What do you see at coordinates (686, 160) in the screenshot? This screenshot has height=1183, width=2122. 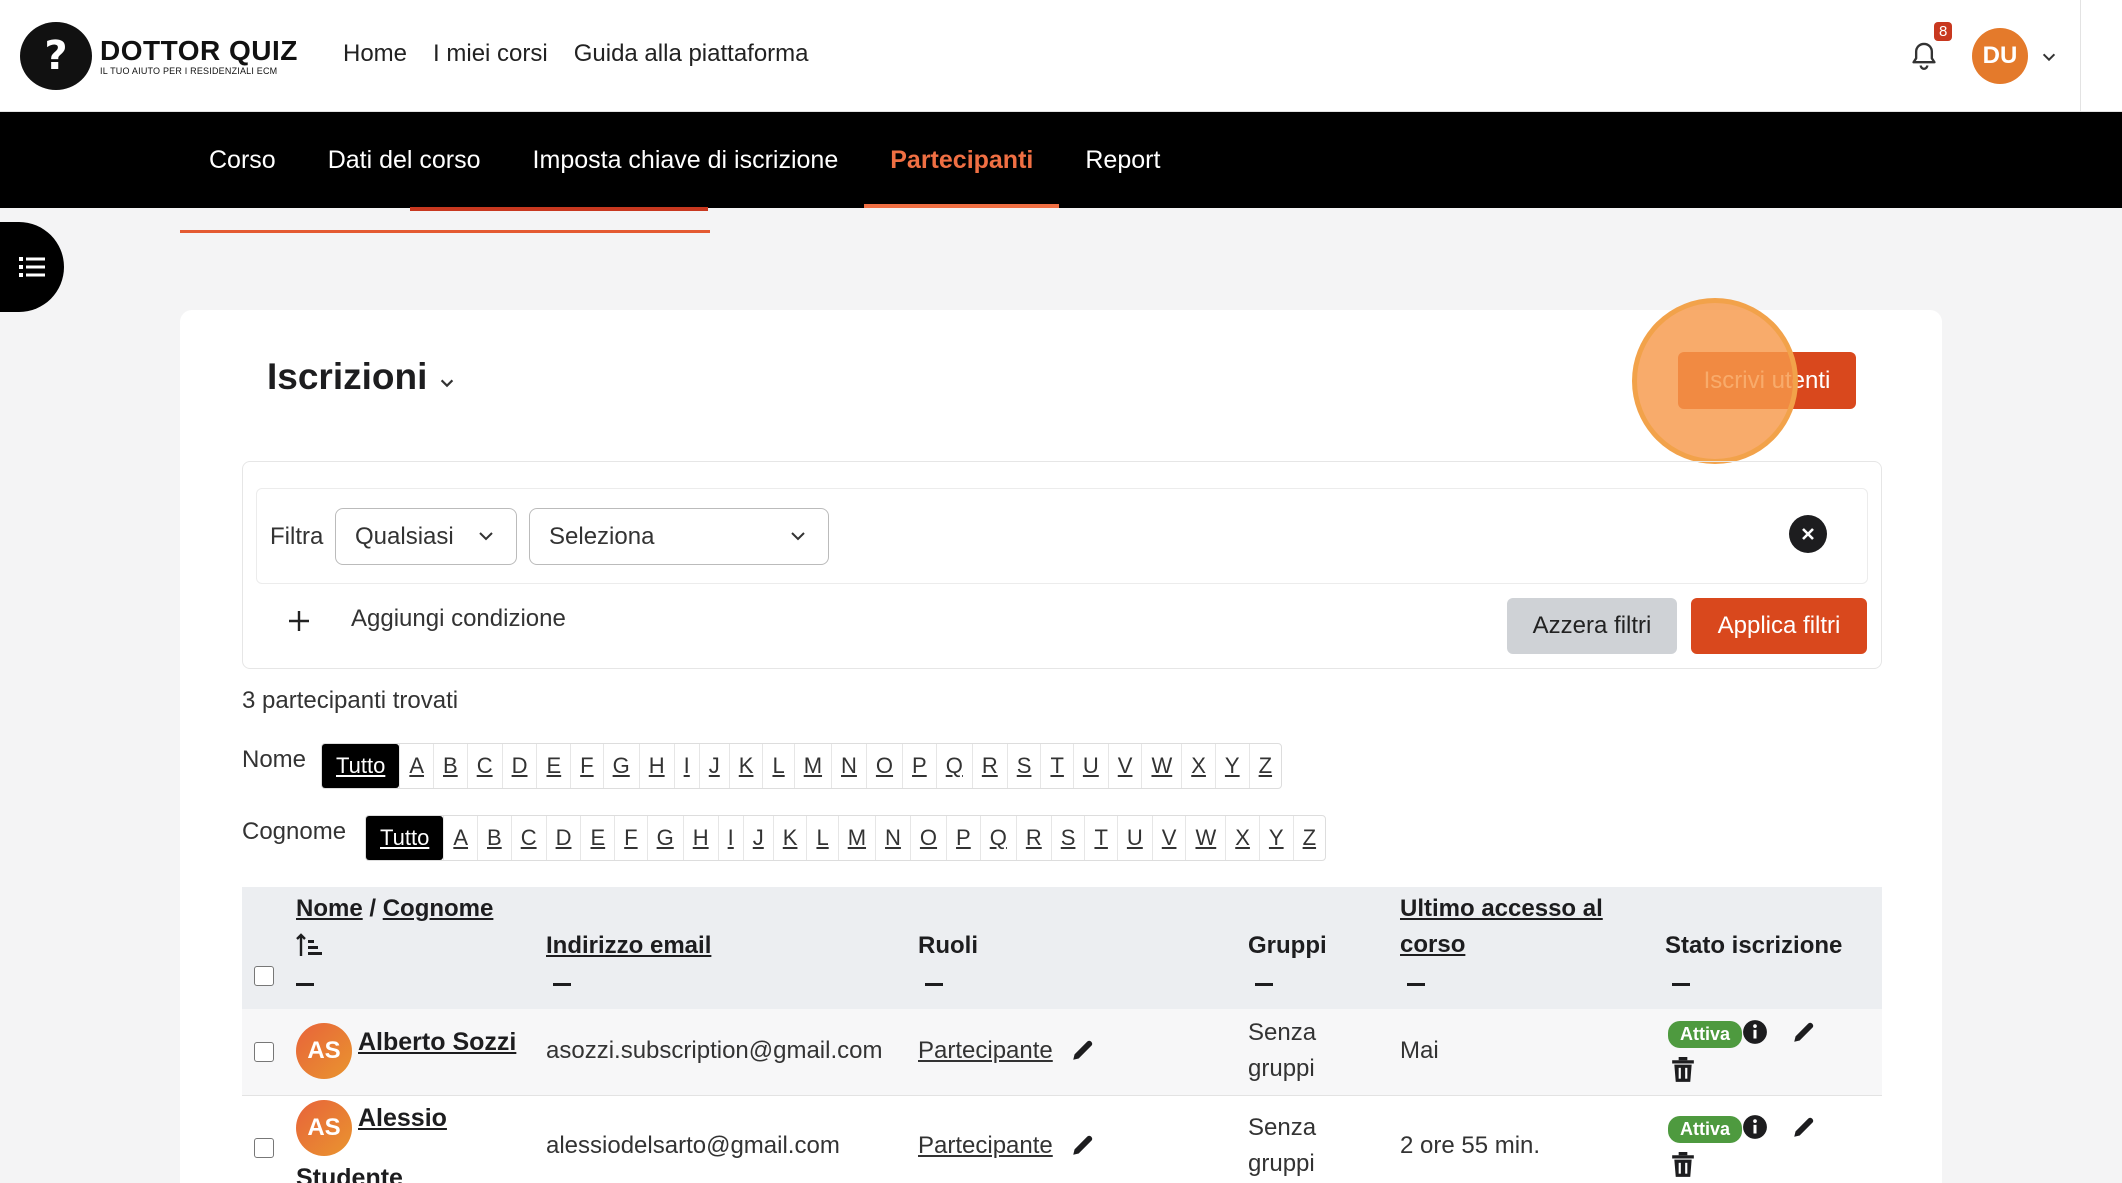 I see `tab-enrolment-key: Imposta chiave di iscrizione` at bounding box center [686, 160].